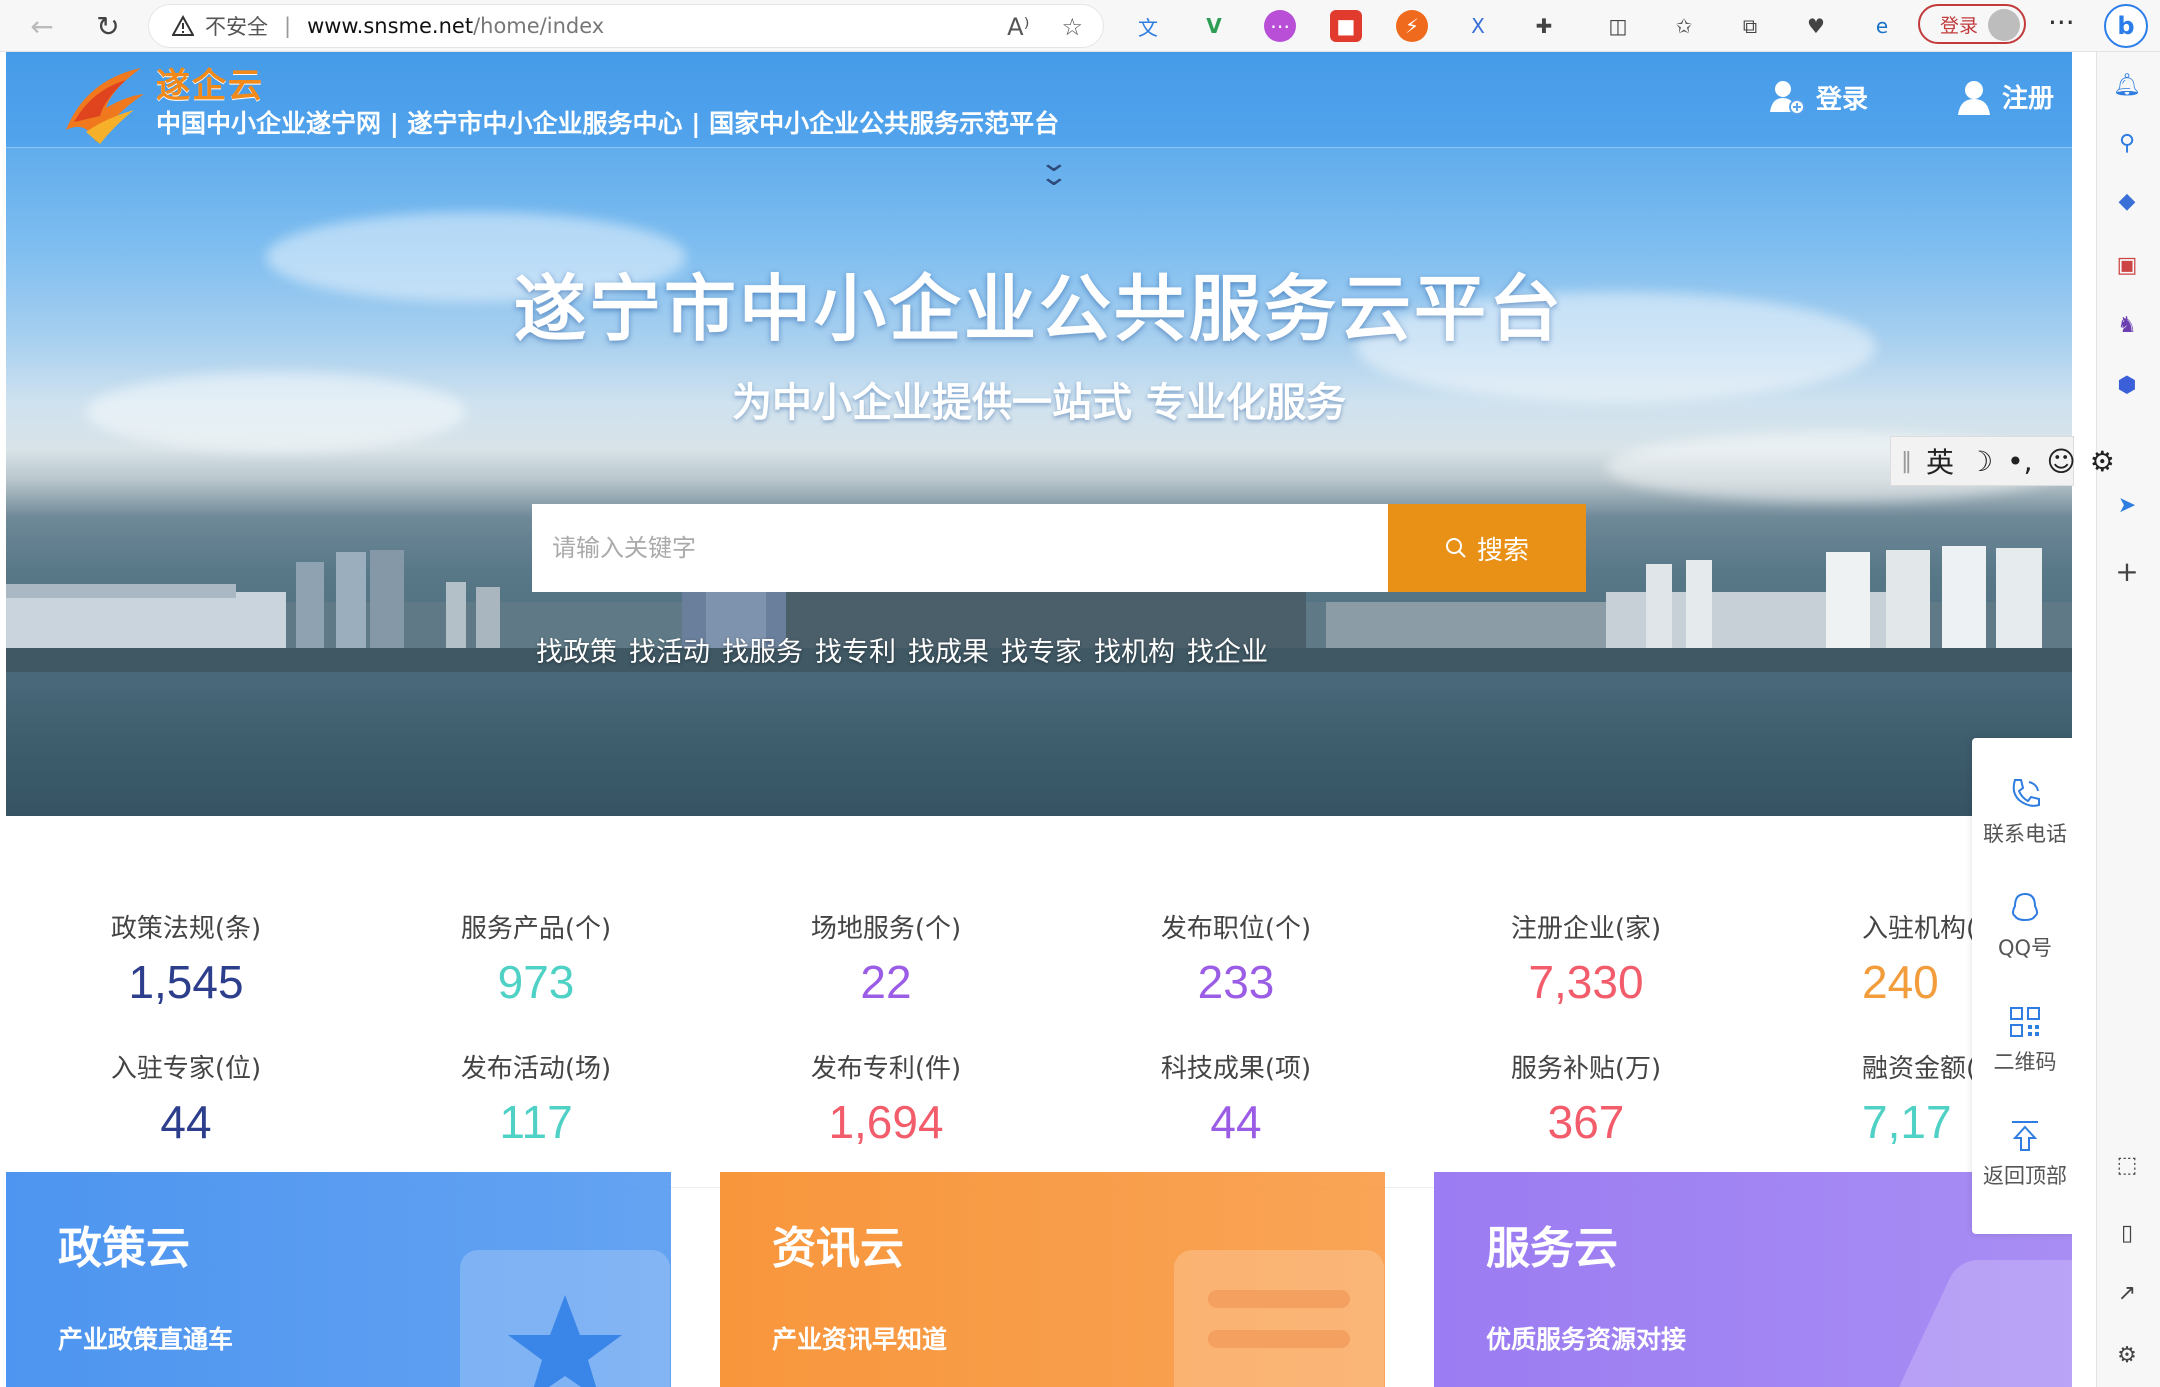 This screenshot has width=2160, height=1387. What do you see at coordinates (1684, 26) in the screenshot?
I see `favorites-icon: ✩` at bounding box center [1684, 26].